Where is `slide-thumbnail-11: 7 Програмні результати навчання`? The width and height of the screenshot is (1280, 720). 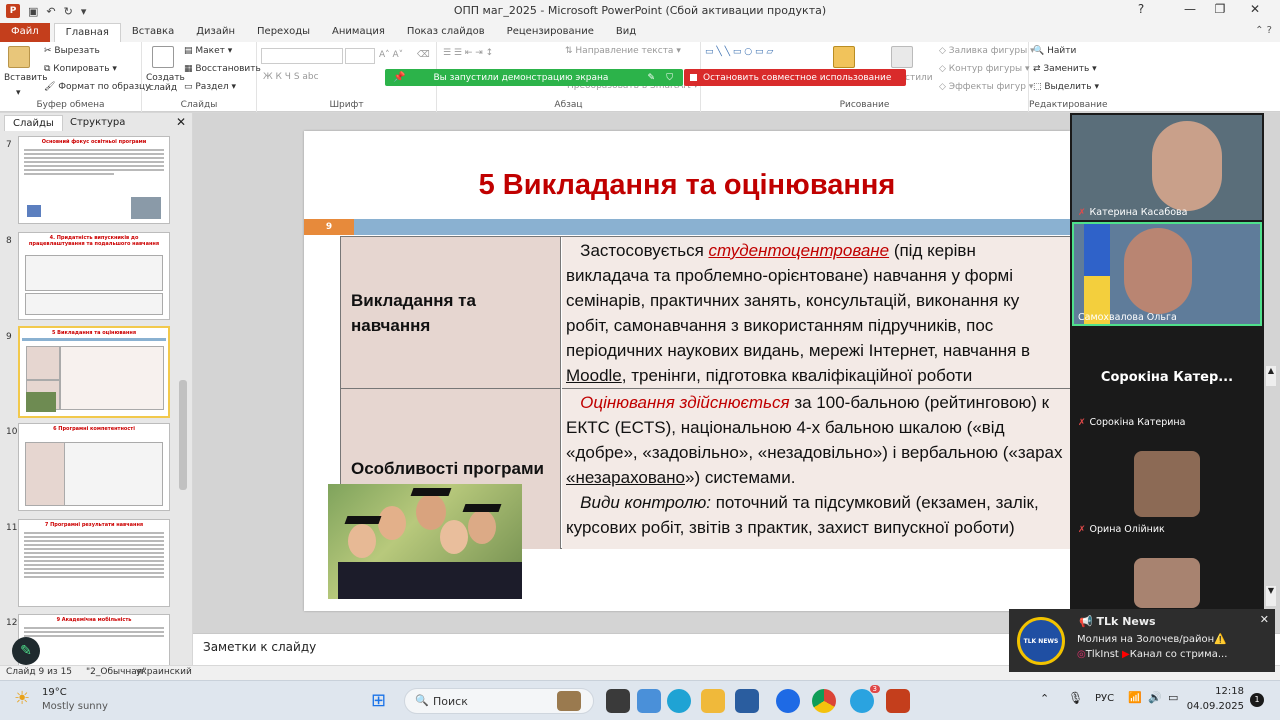
slide-thumbnail-11: 7 Програмні результати навчання is located at coordinates (94, 563).